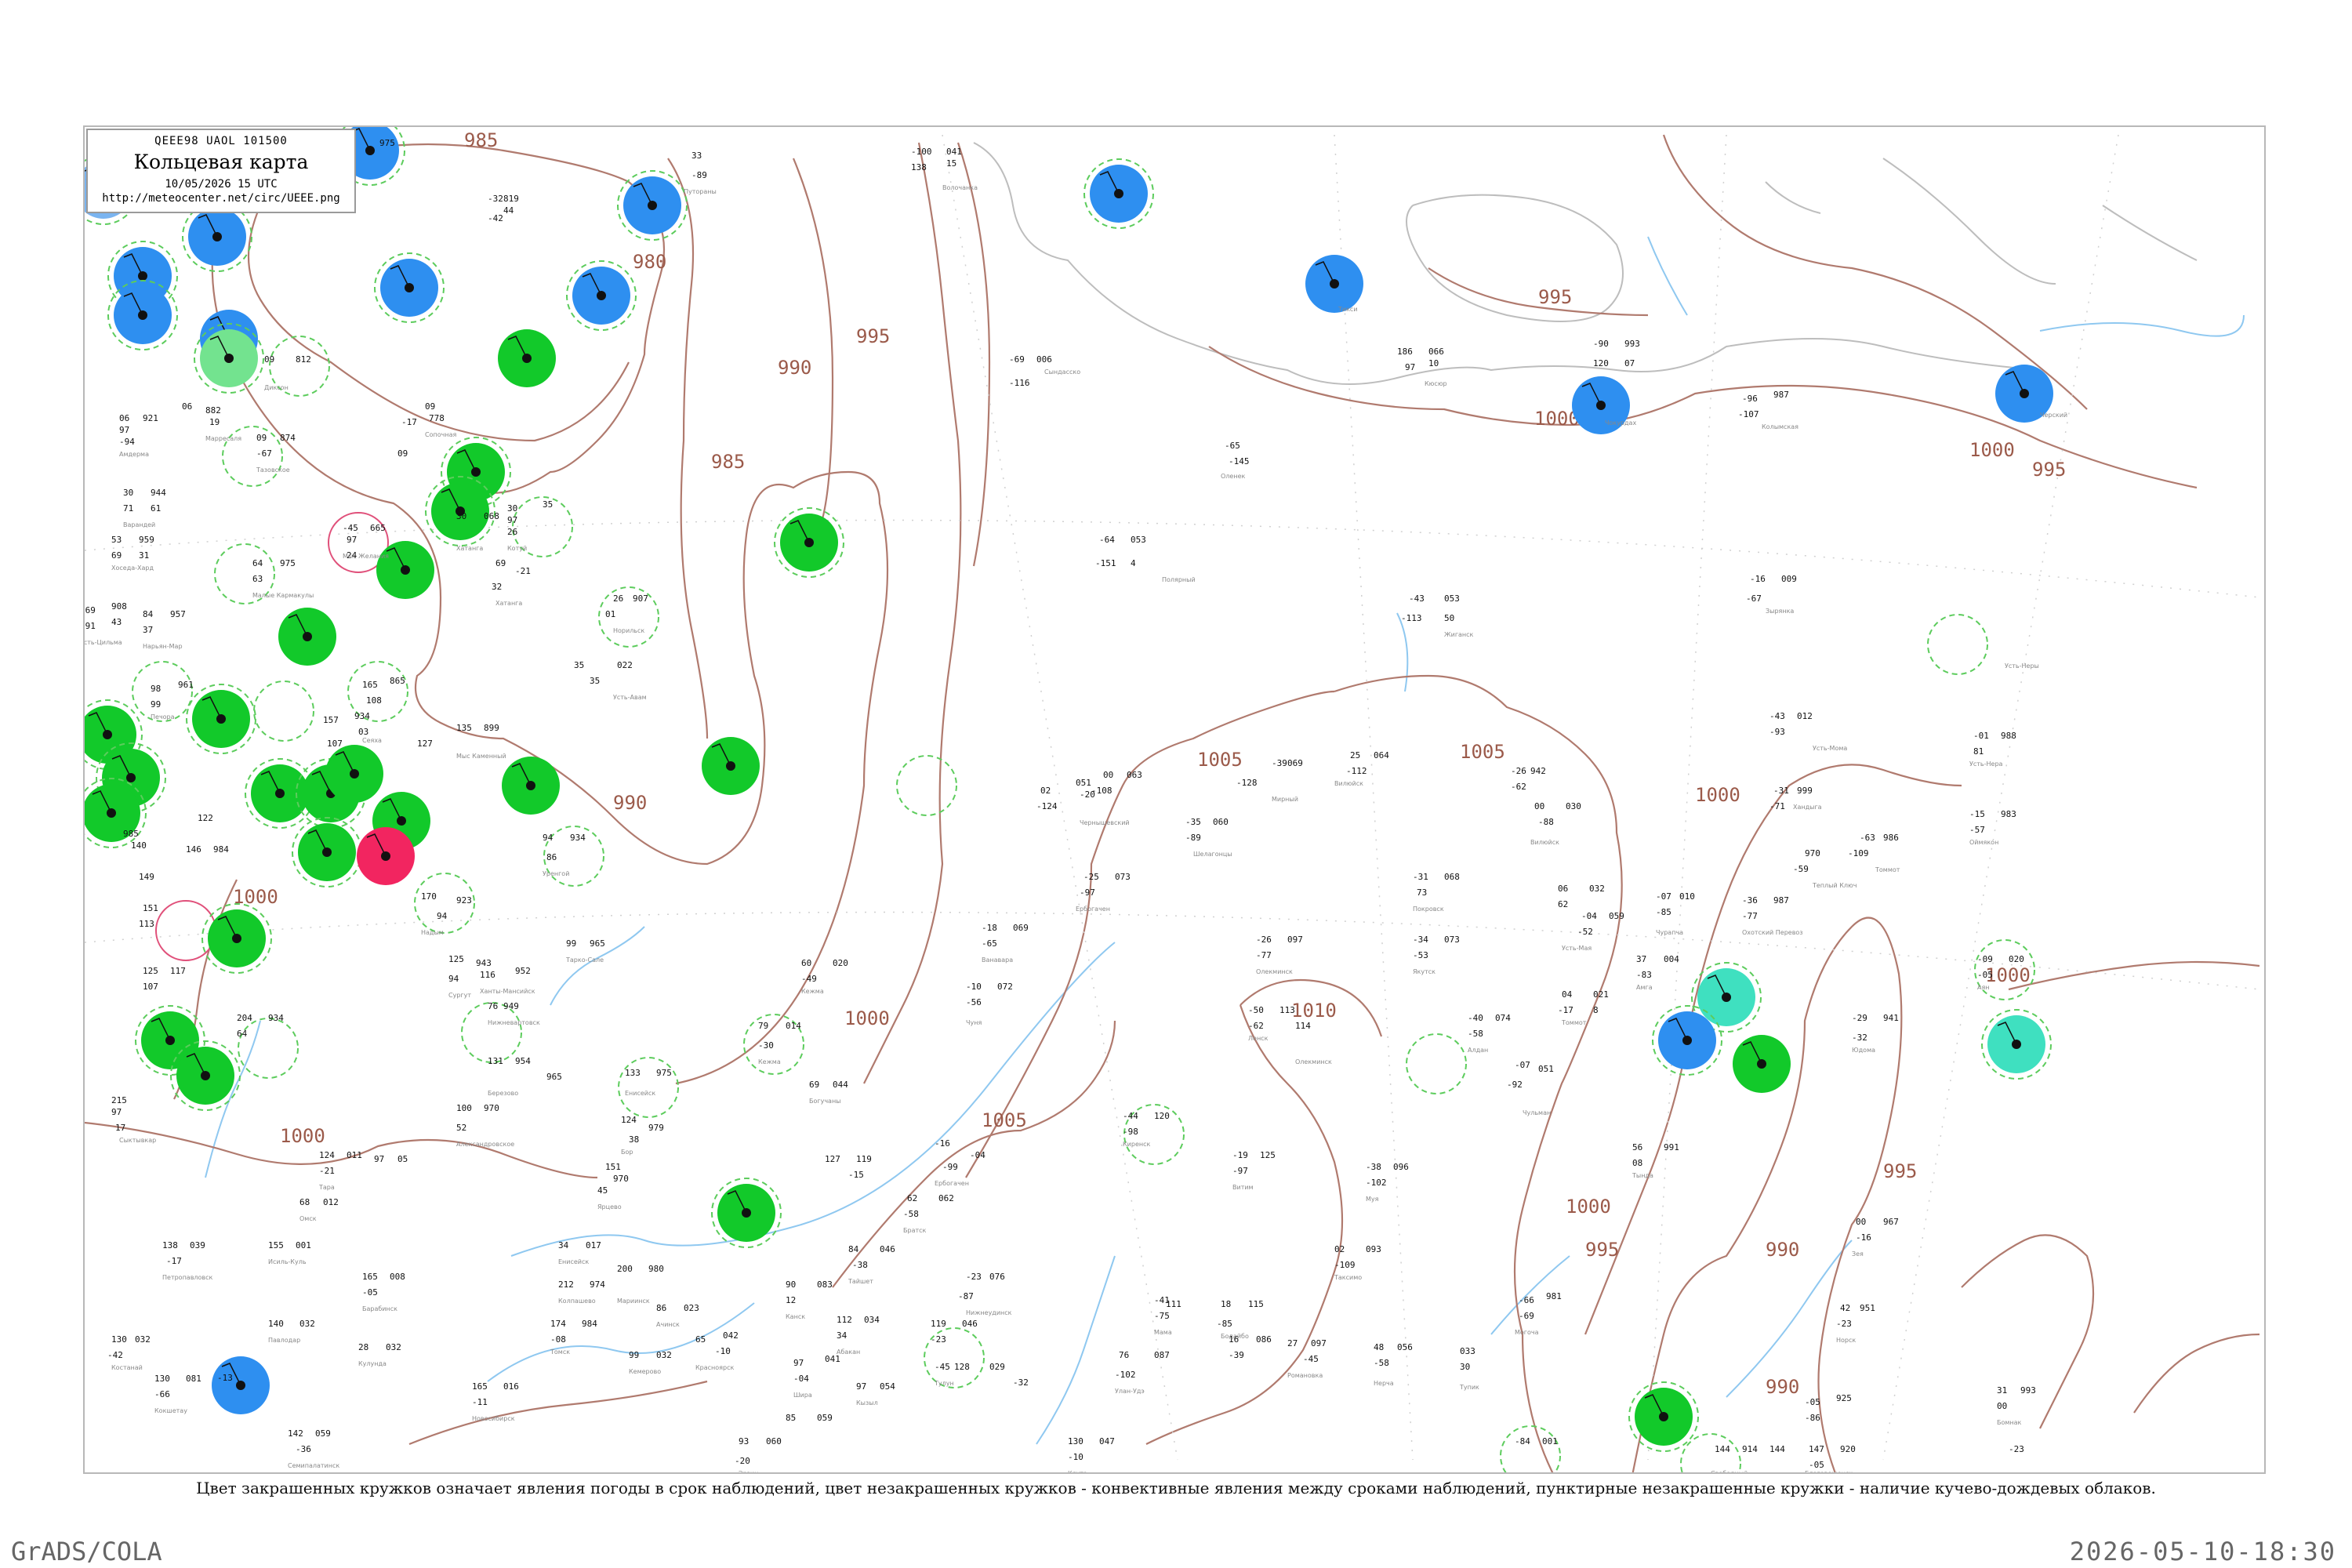  Describe the element at coordinates (1554, 1296) in the screenshot. I see `svg-text: 981` at that location.